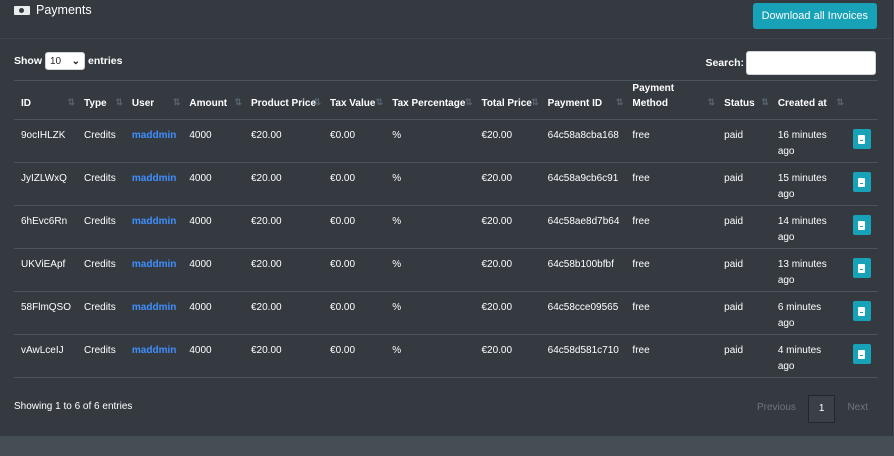 This screenshot has width=894, height=456. Describe the element at coordinates (575, 103) in the screenshot. I see `column-header-label: Payment ID` at that location.